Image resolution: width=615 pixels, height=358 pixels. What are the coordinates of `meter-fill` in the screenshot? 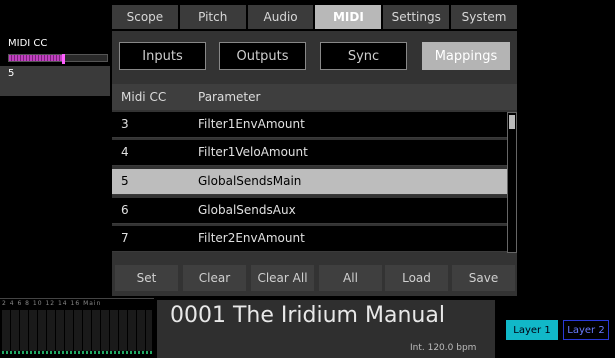 It's located at (36, 58).